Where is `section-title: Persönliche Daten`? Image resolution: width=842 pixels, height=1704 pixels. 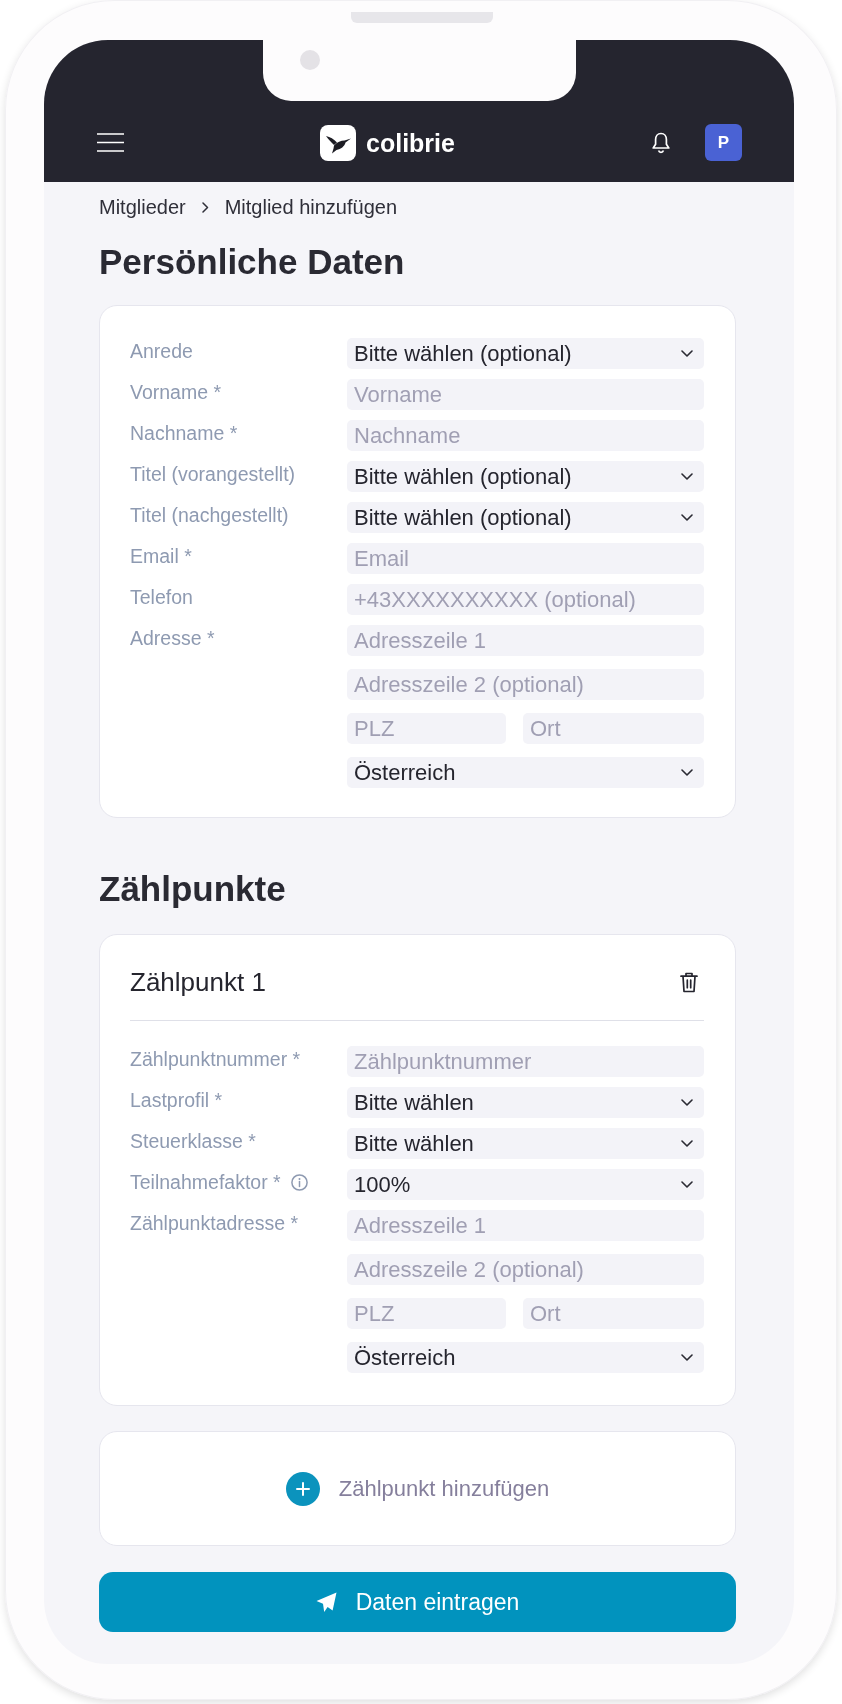 section-title: Persönliche Daten is located at coordinates (252, 262).